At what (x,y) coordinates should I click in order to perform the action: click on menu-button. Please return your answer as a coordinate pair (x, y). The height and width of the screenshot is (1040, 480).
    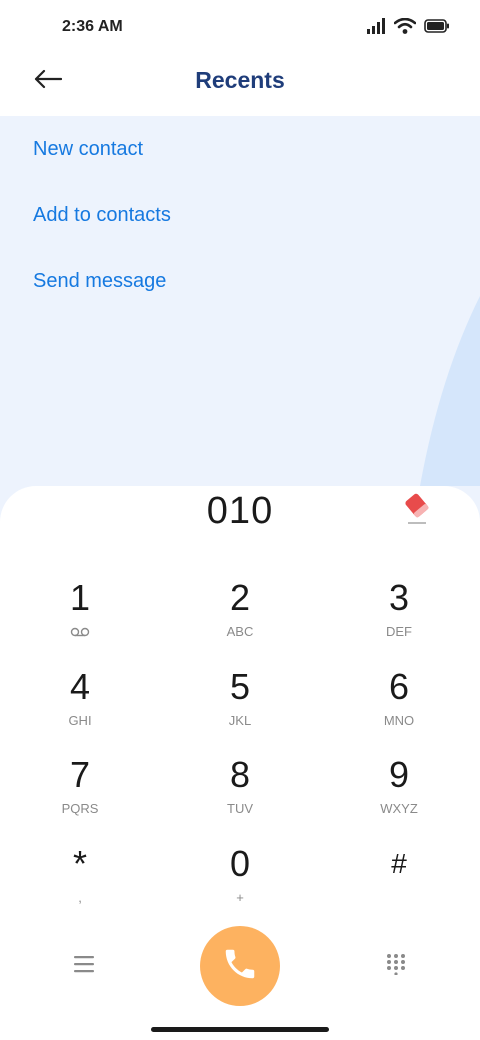
    Looking at the image, I should click on (84, 966).